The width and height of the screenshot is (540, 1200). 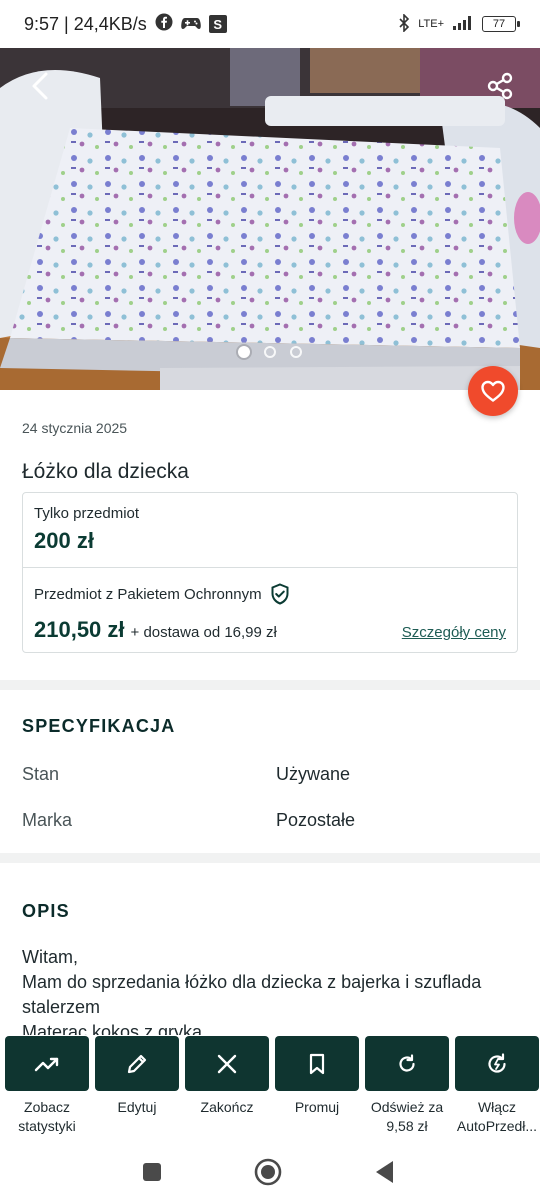 I want to click on battery-level: 77, so click(x=499, y=24).